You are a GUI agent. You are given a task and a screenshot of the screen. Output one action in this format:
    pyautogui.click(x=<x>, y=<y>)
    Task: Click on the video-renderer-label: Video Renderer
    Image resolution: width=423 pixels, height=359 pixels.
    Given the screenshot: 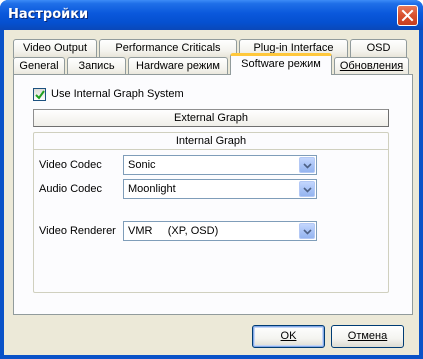 What is the action you would take?
    pyautogui.click(x=77, y=231)
    